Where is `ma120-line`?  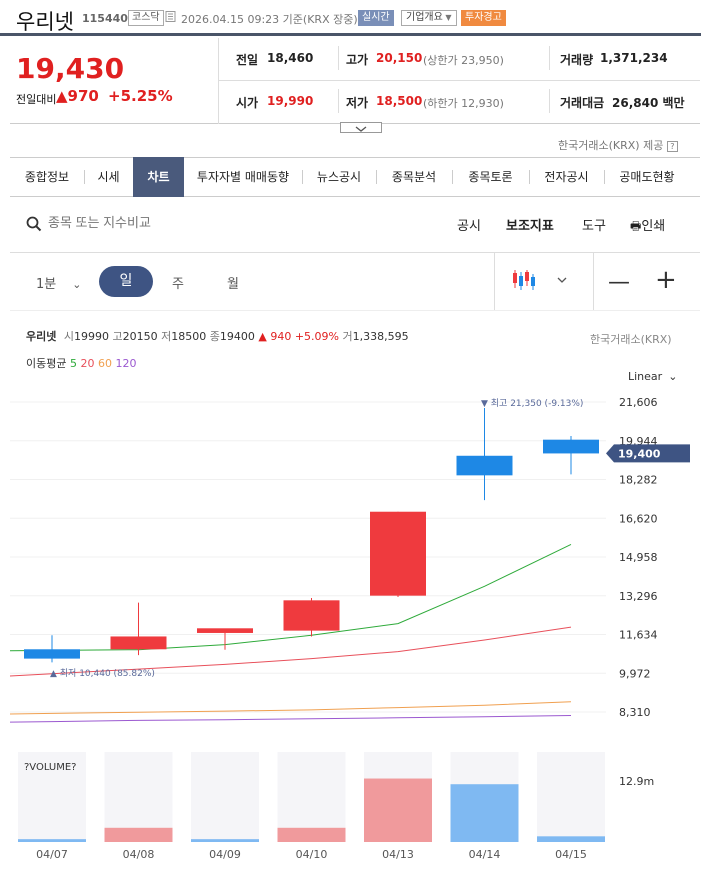 ma120-line is located at coordinates (290, 719).